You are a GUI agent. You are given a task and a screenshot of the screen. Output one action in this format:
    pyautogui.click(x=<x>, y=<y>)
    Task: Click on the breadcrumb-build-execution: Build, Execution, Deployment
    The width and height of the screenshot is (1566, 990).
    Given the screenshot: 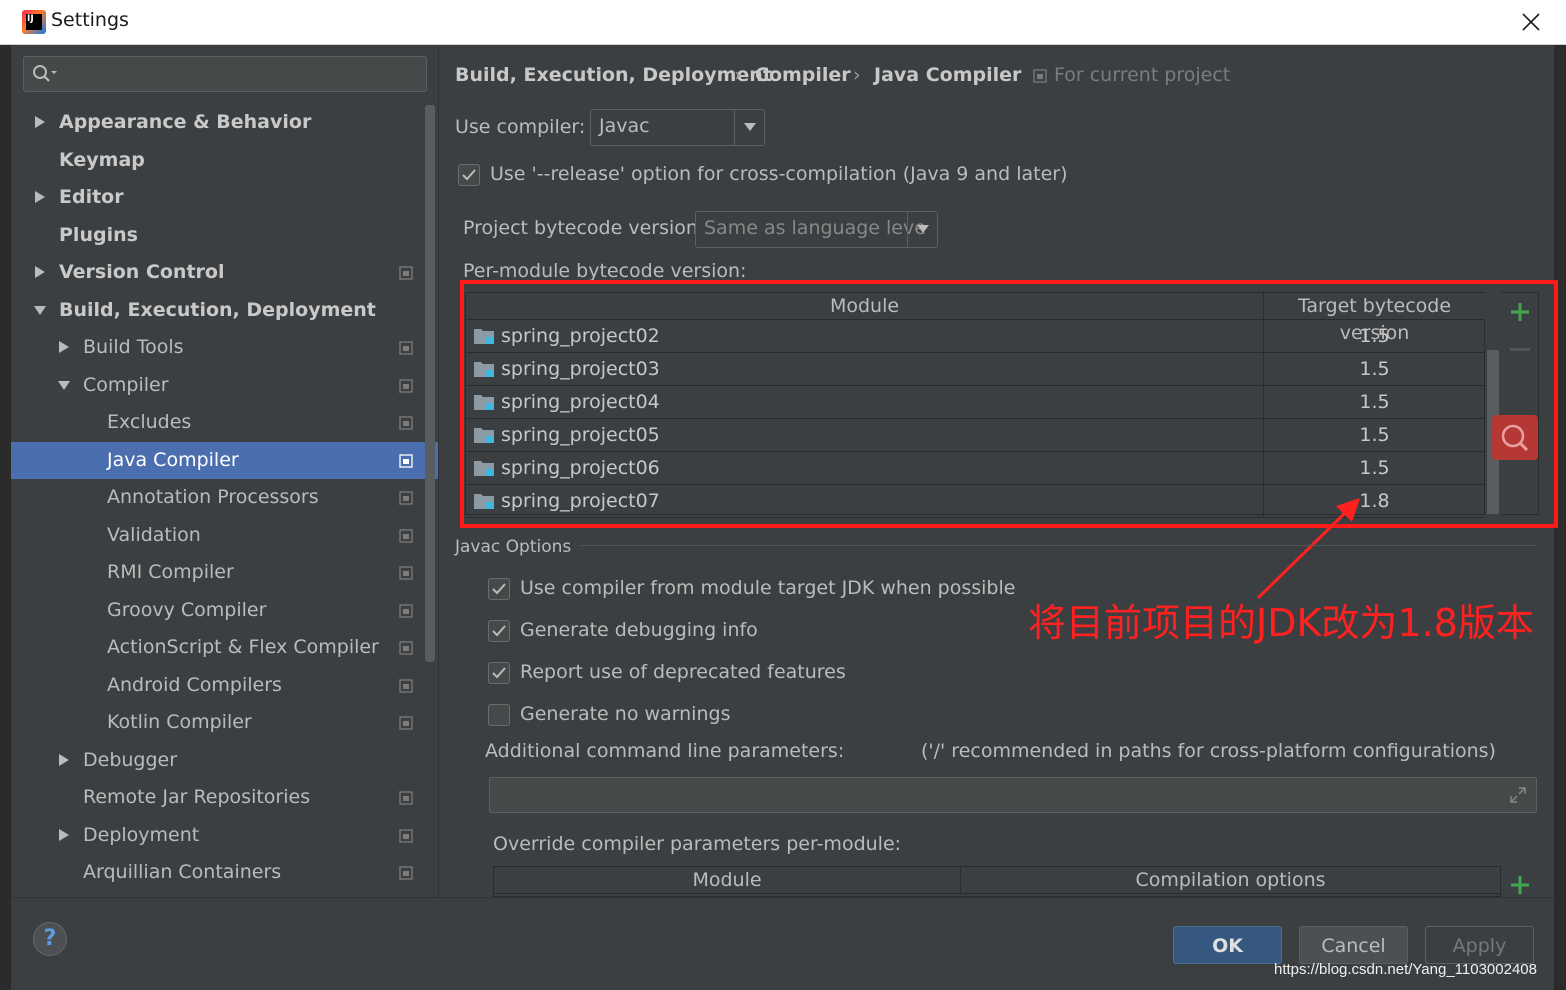 What is the action you would take?
    pyautogui.click(x=613, y=75)
    